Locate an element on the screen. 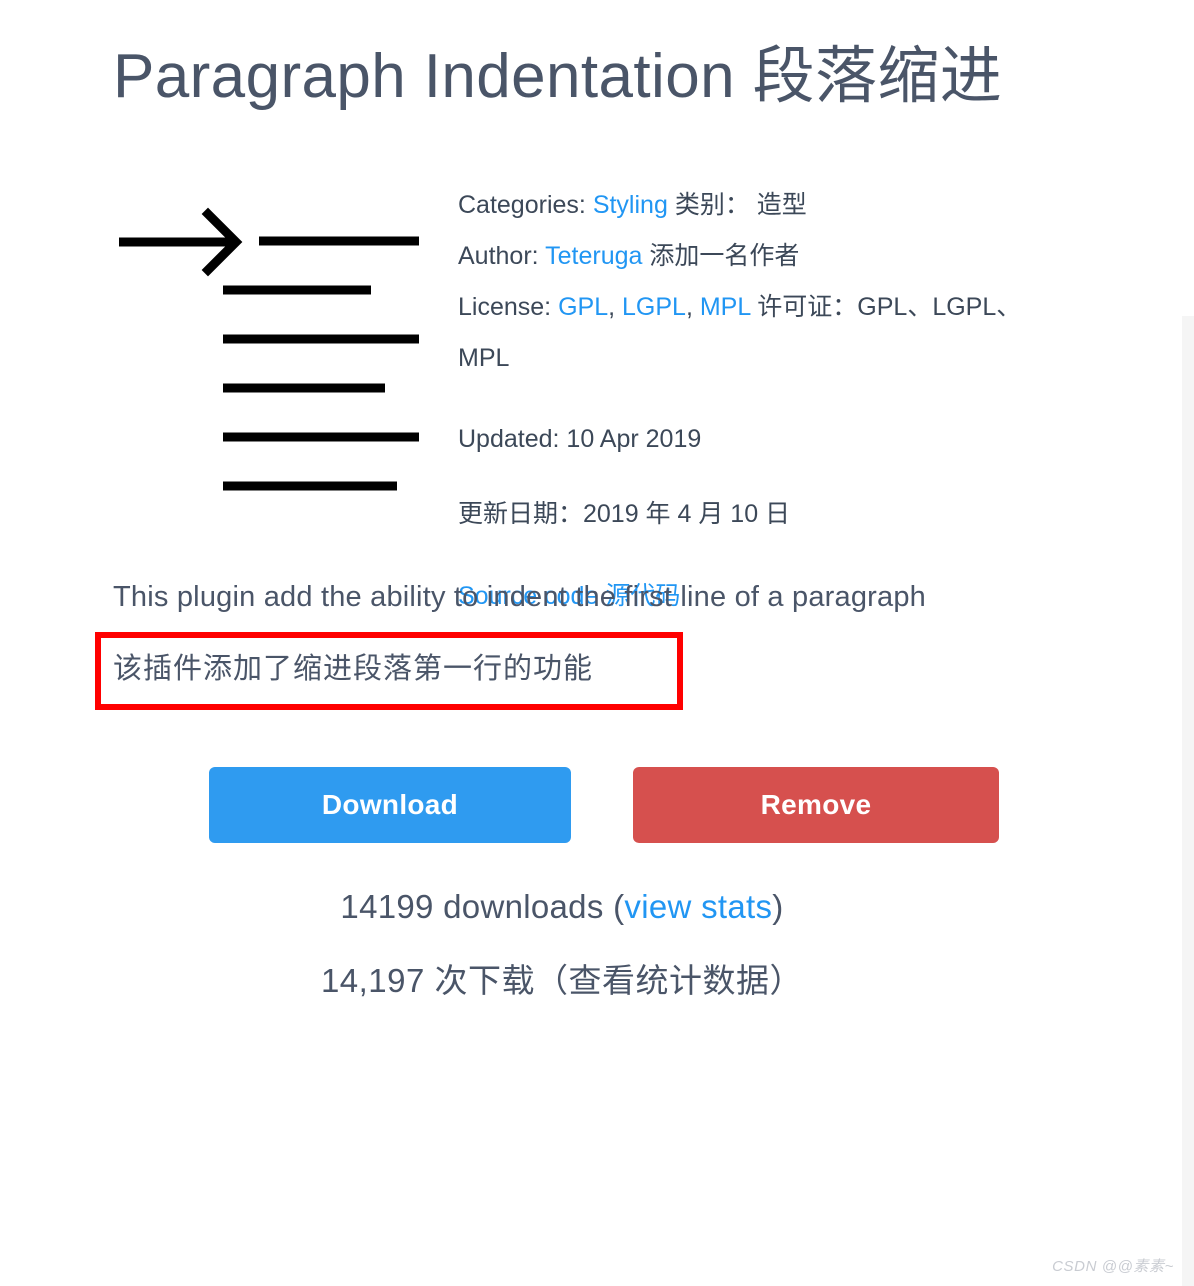  meta-updated-translation: 更新日期：2019 年 4 月 10 日 is located at coordinates (624, 513).